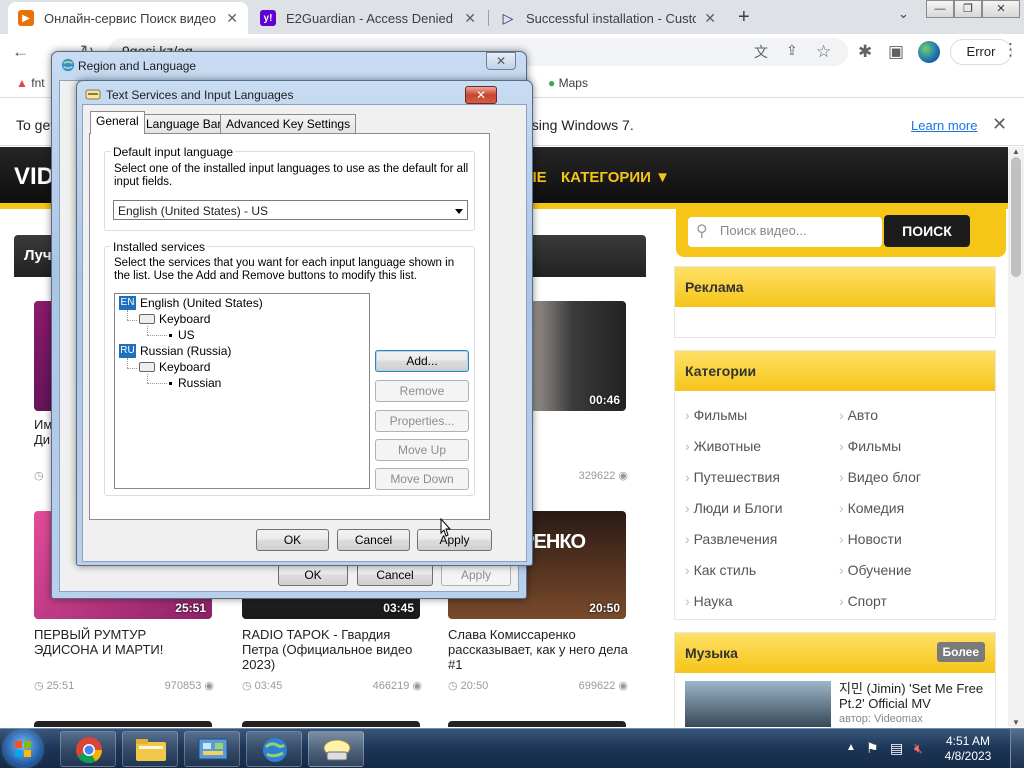  What do you see at coordinates (896, 748) in the screenshot?
I see `network-icon: ▤` at bounding box center [896, 748].